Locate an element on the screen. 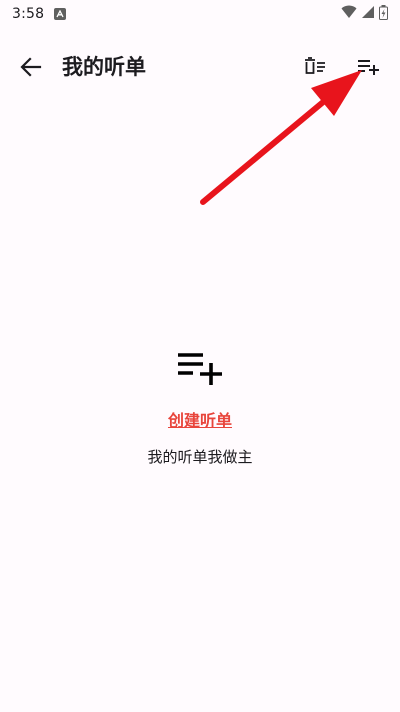 Image resolution: width=400 pixels, height=712 pixels. status-time: 3:58 is located at coordinates (28, 14).